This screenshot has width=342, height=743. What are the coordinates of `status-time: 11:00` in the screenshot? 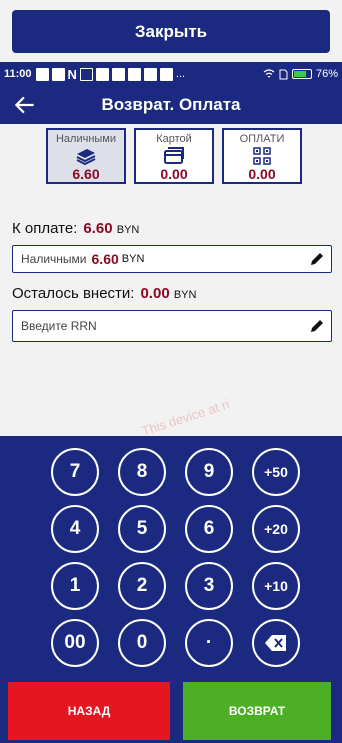 It's located at (18, 74).